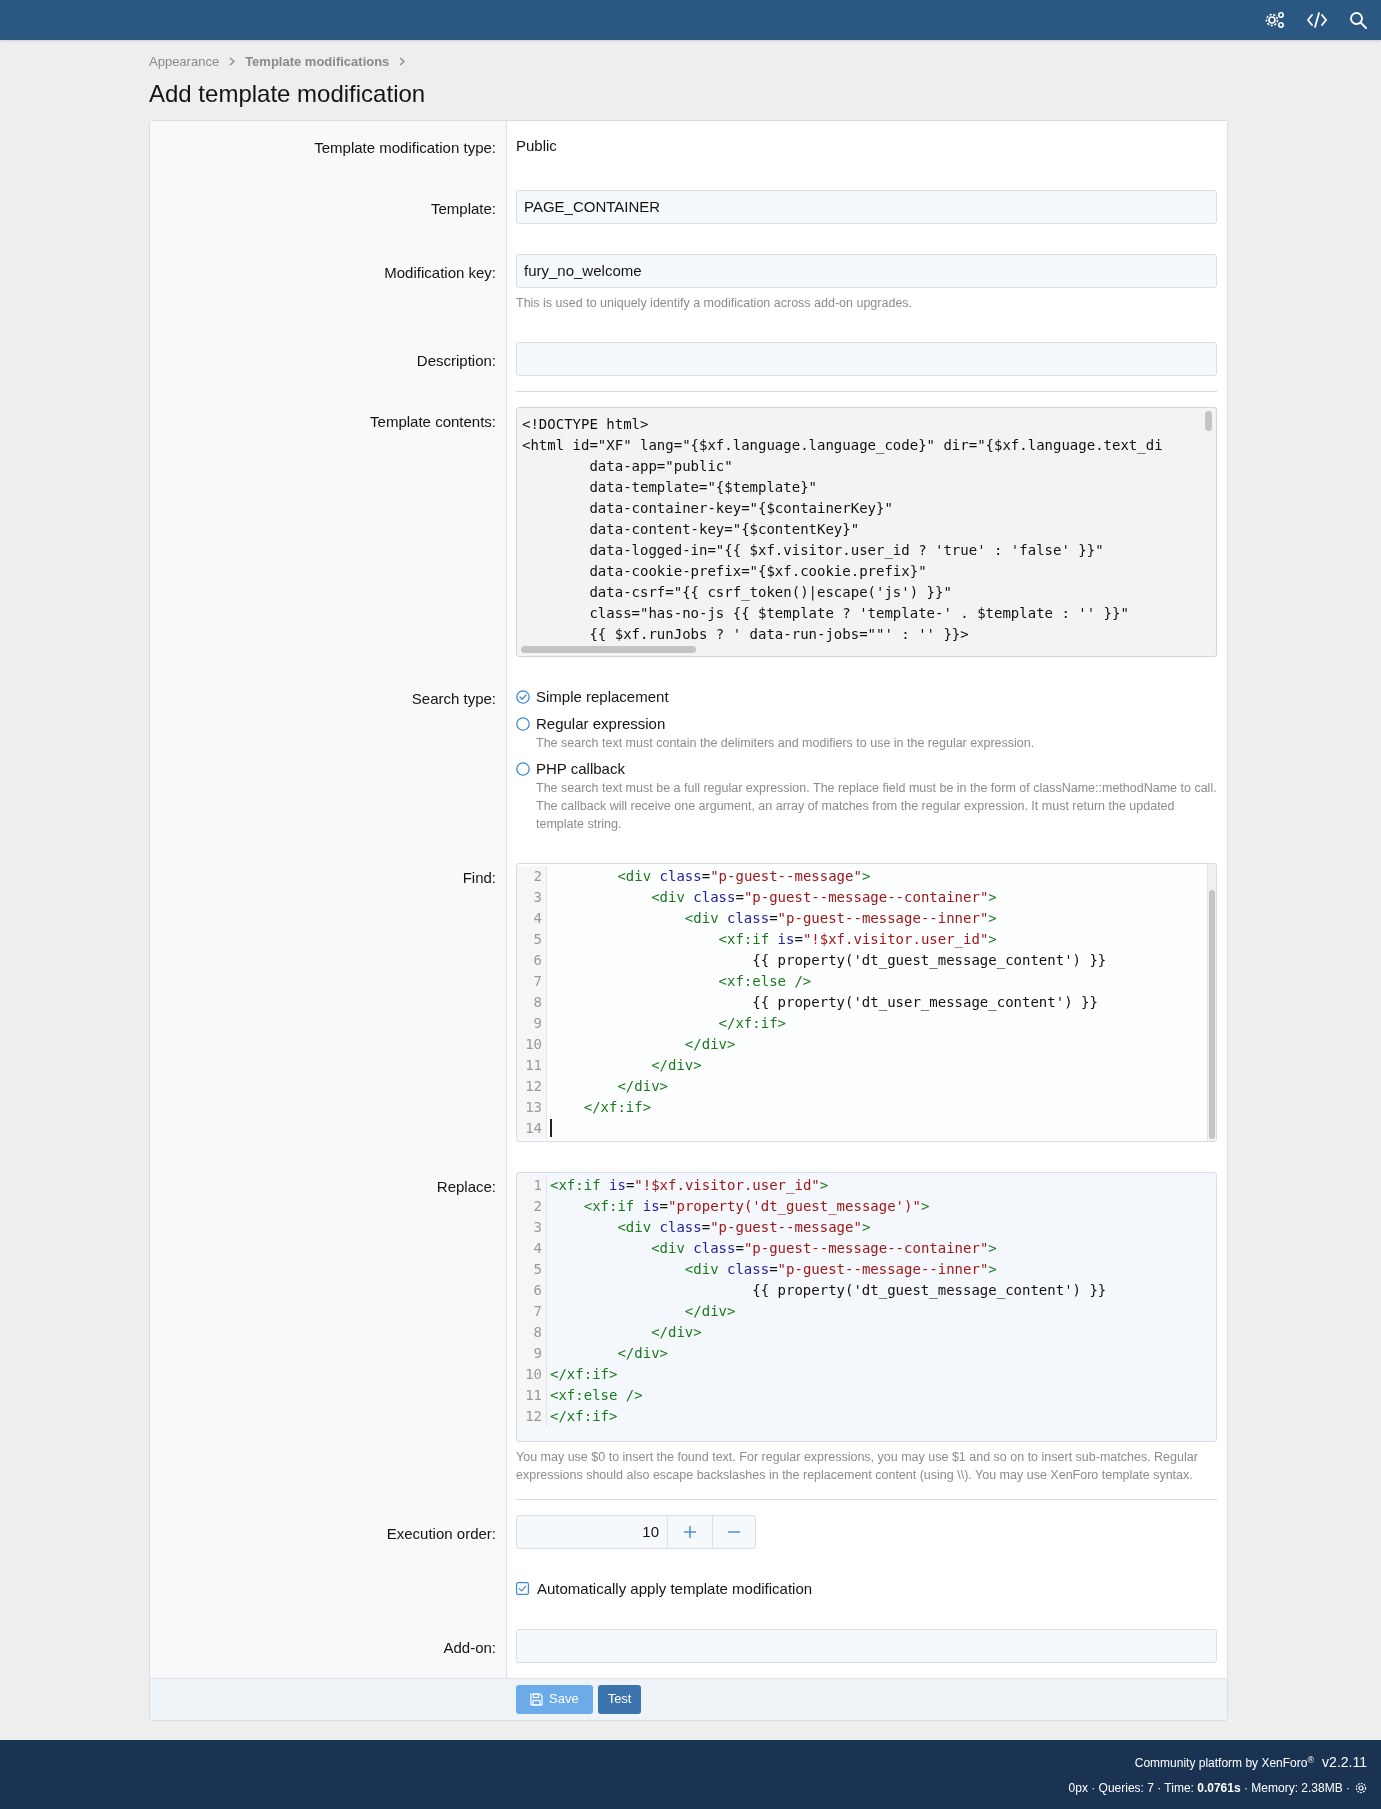  I want to click on line-number: 14, so click(533, 1128).